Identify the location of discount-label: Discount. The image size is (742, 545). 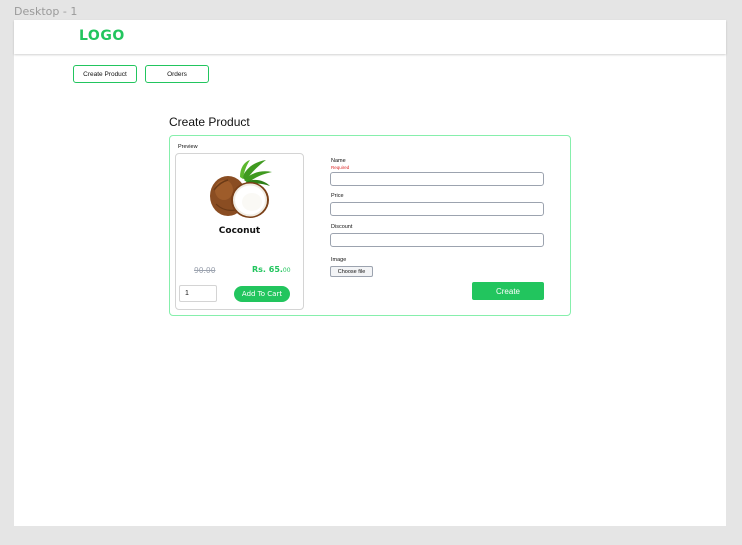
(342, 227).